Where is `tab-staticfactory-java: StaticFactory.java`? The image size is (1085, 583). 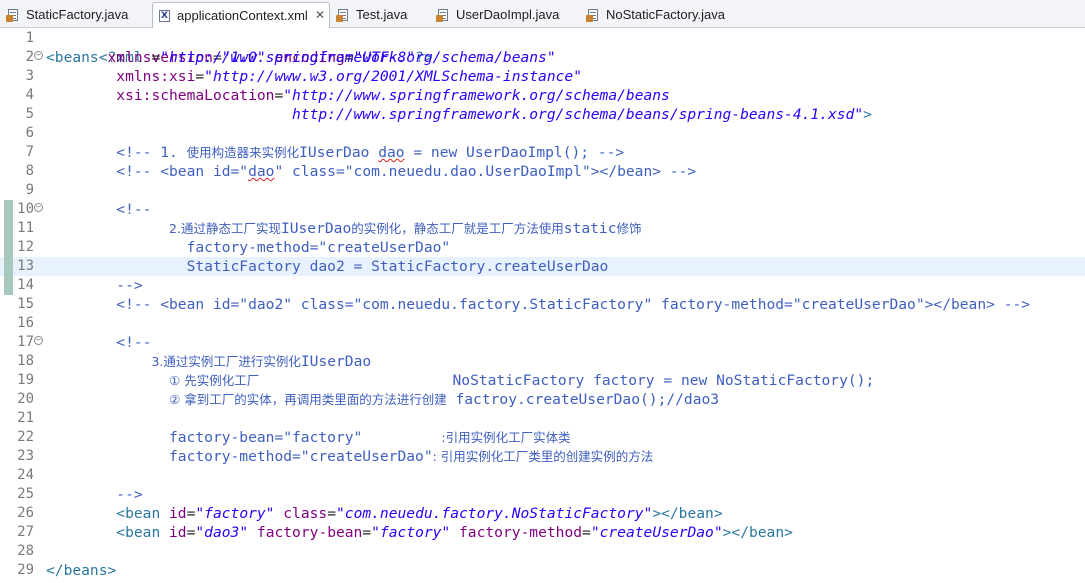
tab-staticfactory-java: StaticFactory.java is located at coordinates (72, 15).